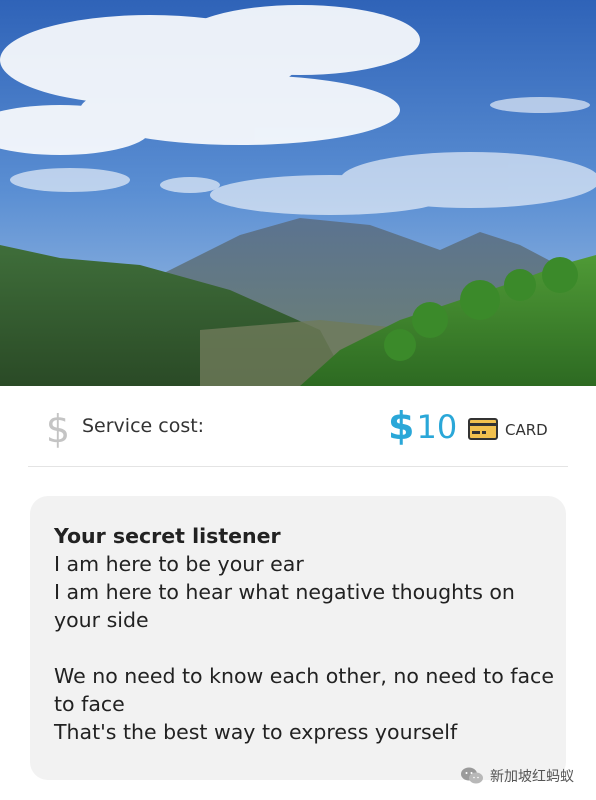 The image size is (596, 800). I want to click on divider, so click(298, 466).